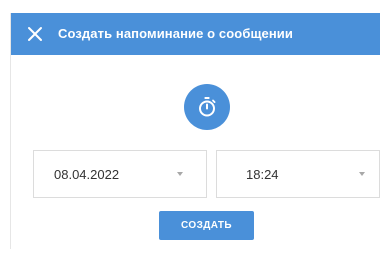 This screenshot has width=380, height=257. I want to click on close-icon, so click(35, 34).